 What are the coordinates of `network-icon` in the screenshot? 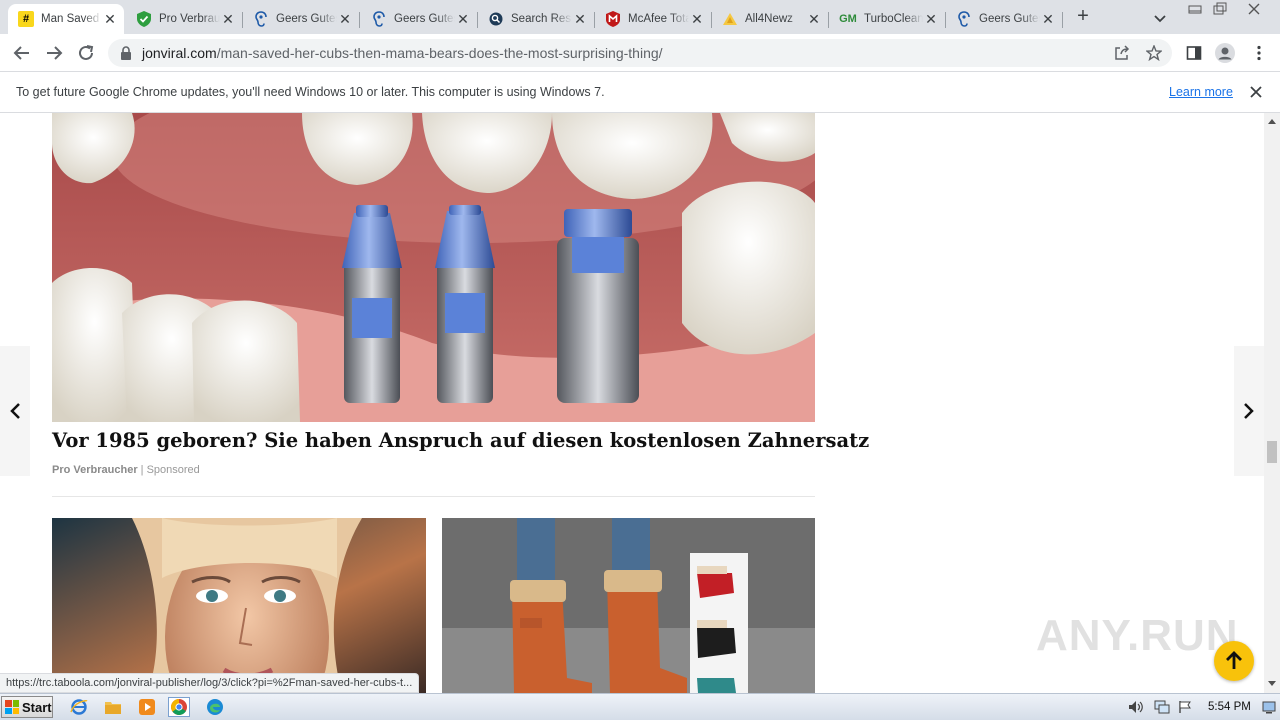 It's located at (1162, 707).